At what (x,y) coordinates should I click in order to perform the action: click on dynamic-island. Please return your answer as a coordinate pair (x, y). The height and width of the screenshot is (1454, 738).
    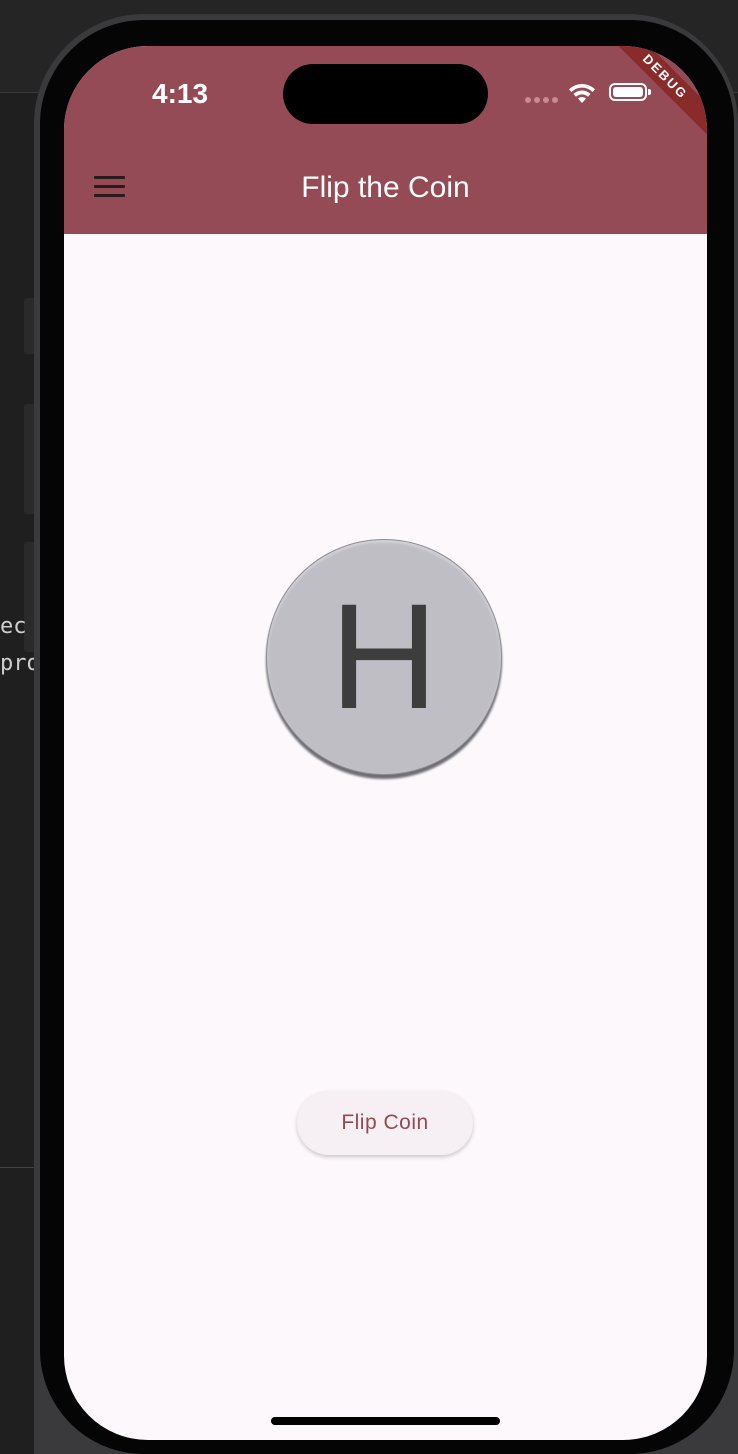
    Looking at the image, I should click on (385, 94).